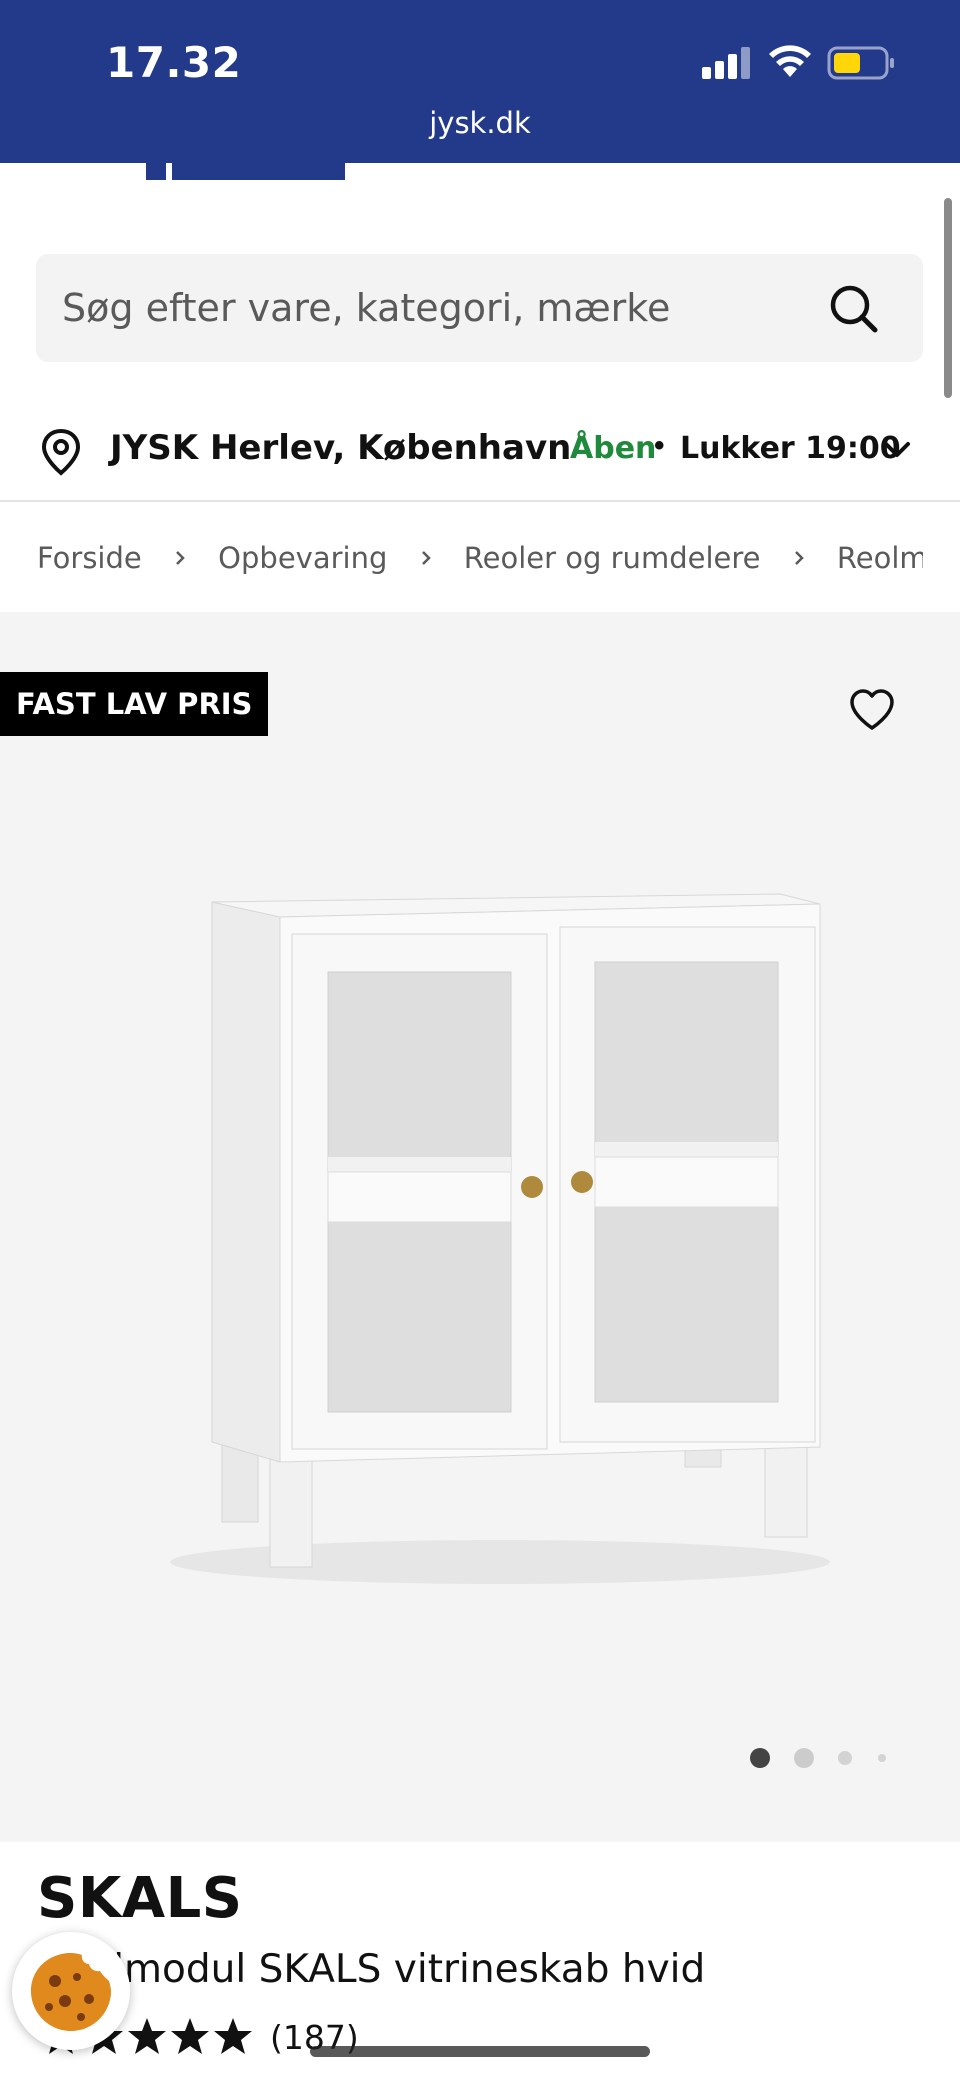  Describe the element at coordinates (897, 450) in the screenshot. I see `chevron-down-icon` at that location.